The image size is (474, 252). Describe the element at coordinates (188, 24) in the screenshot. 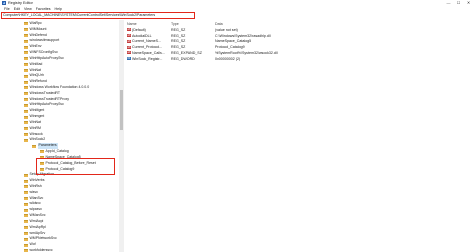

I see `column-header-type: Type` at that location.